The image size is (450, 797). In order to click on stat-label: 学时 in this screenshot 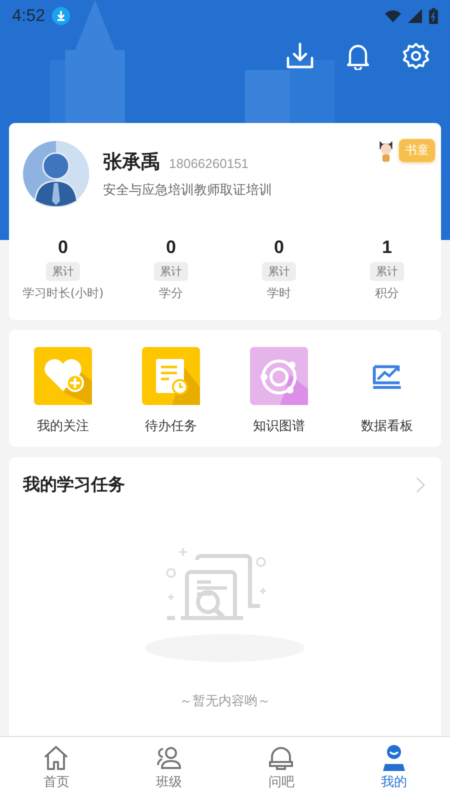, I will do `click(279, 293)`.